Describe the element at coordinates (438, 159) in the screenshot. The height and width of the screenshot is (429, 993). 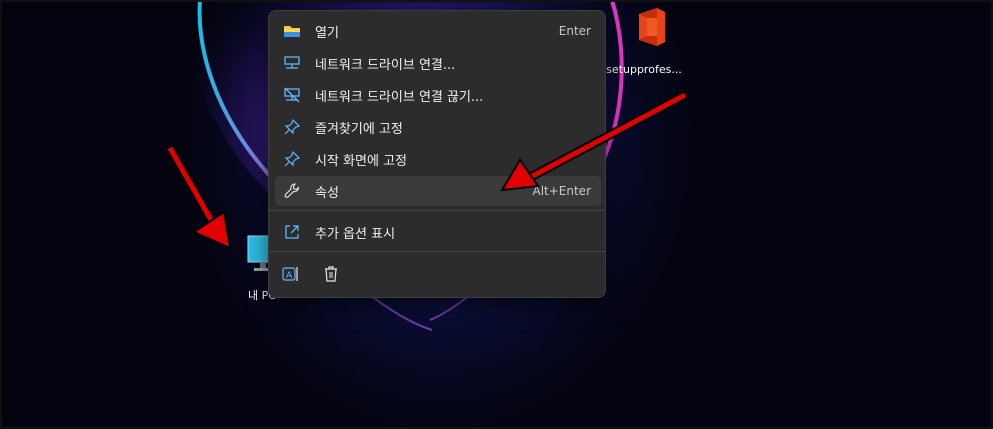
I see `menu-item-pin-start: 시작 화면에 고정` at that location.